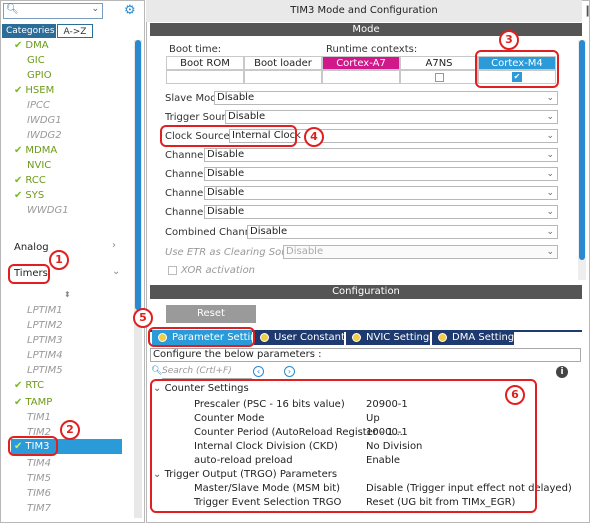 This screenshot has width=590, height=523. Describe the element at coordinates (386, 98) in the screenshot. I see `slave-mode-select: Disable ⌄` at that location.